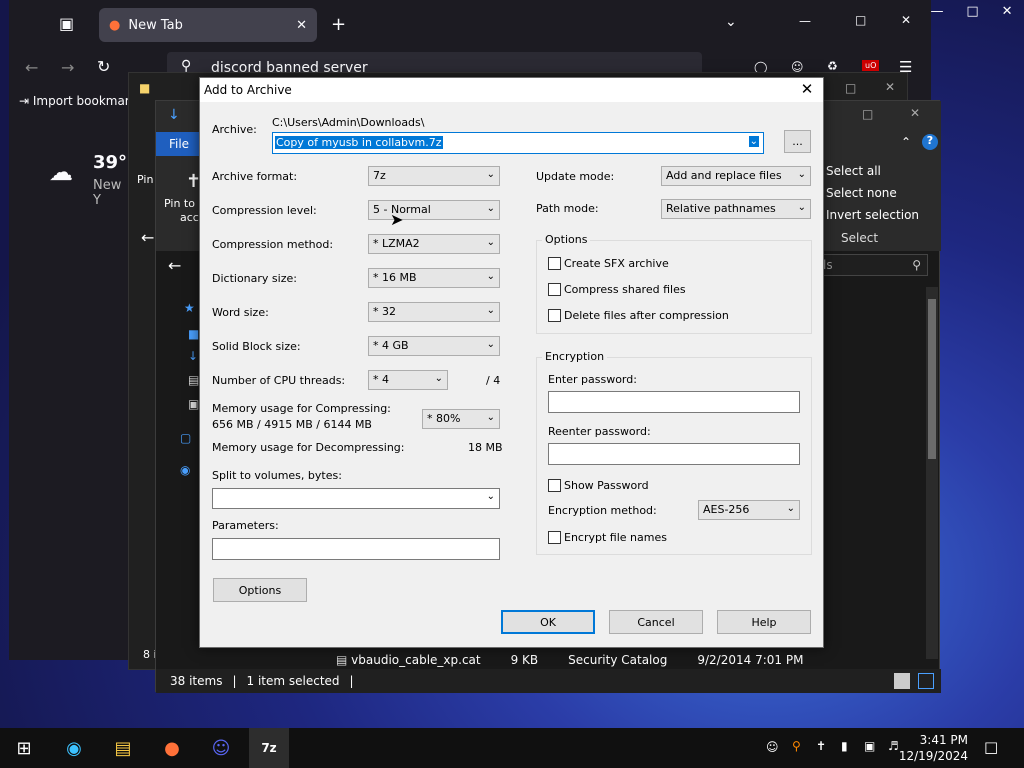 This screenshot has height=768, width=1024. I want to click on help-button: Help, so click(764, 622).